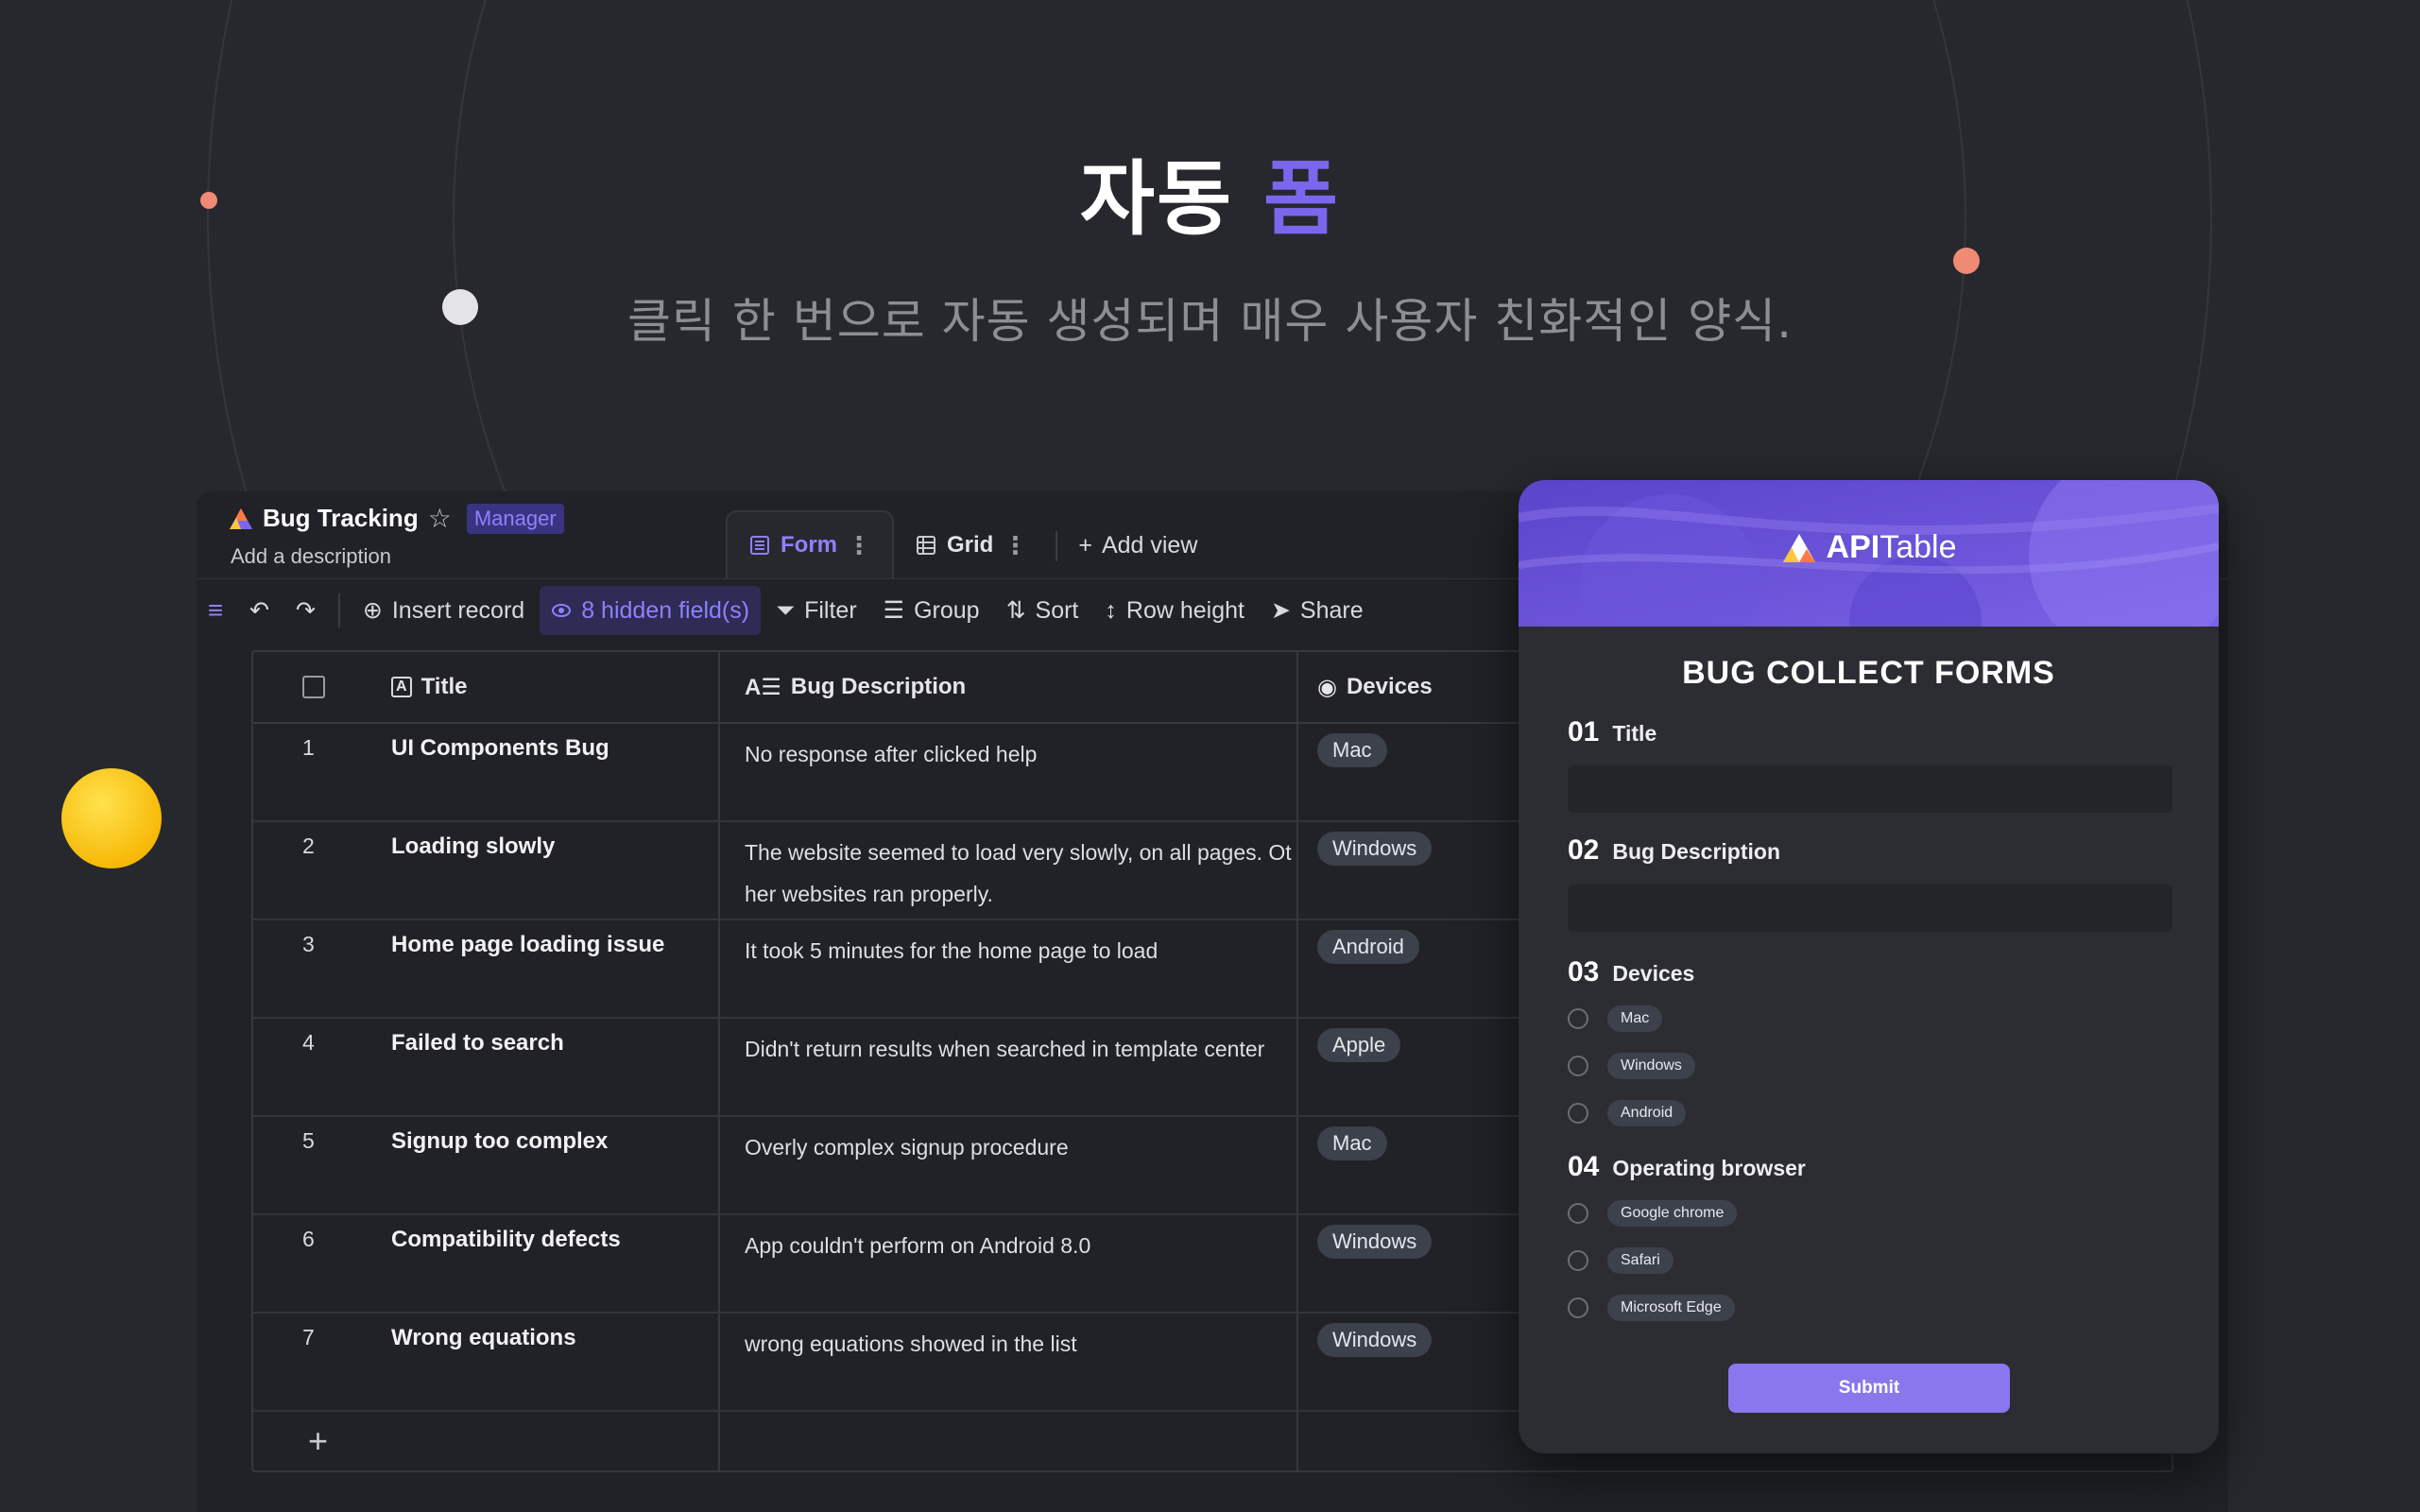  Describe the element at coordinates (215, 610) in the screenshot. I see `sidebar-toggle-icon: ≡` at that location.